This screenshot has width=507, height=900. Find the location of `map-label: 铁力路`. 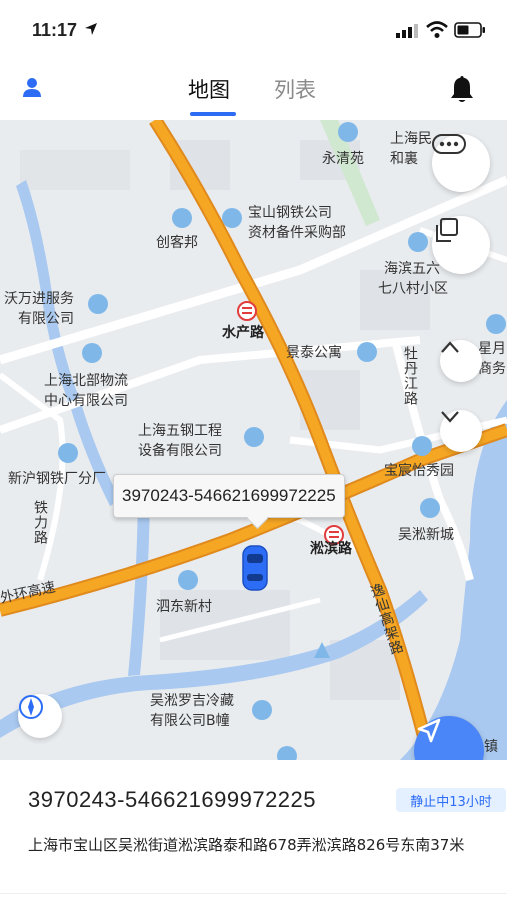

map-label: 铁力路 is located at coordinates (40, 522).